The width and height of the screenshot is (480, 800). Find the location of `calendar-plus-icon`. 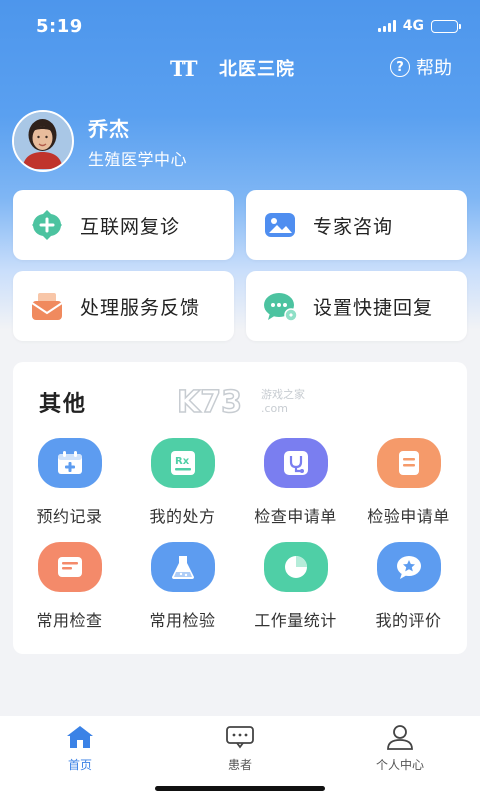

calendar-plus-icon is located at coordinates (69, 463).